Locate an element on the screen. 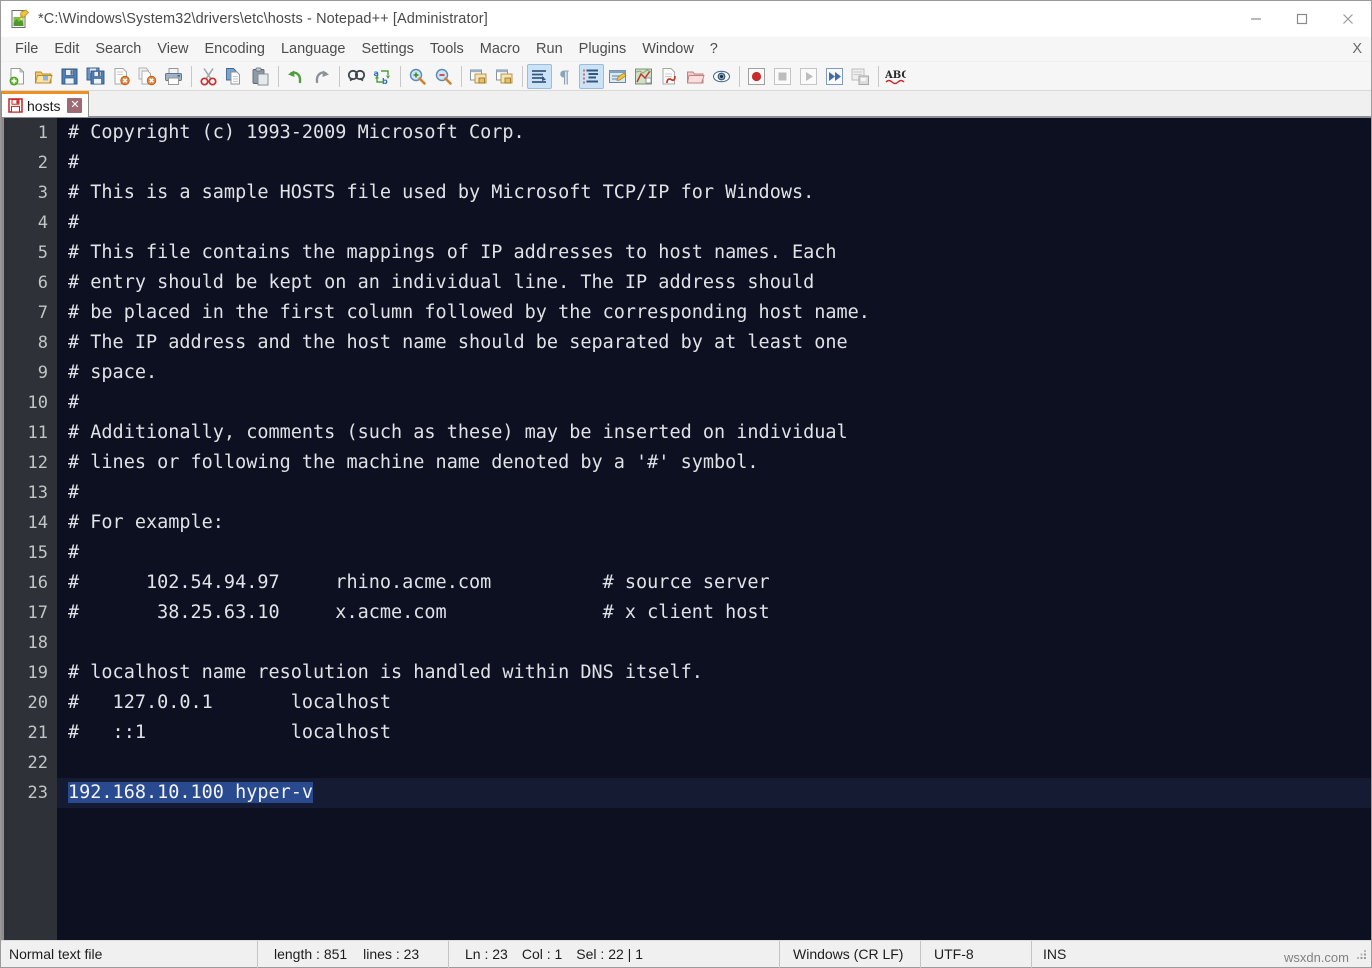 This screenshot has height=968, width=1372. minimize-button is located at coordinates (1256, 19).